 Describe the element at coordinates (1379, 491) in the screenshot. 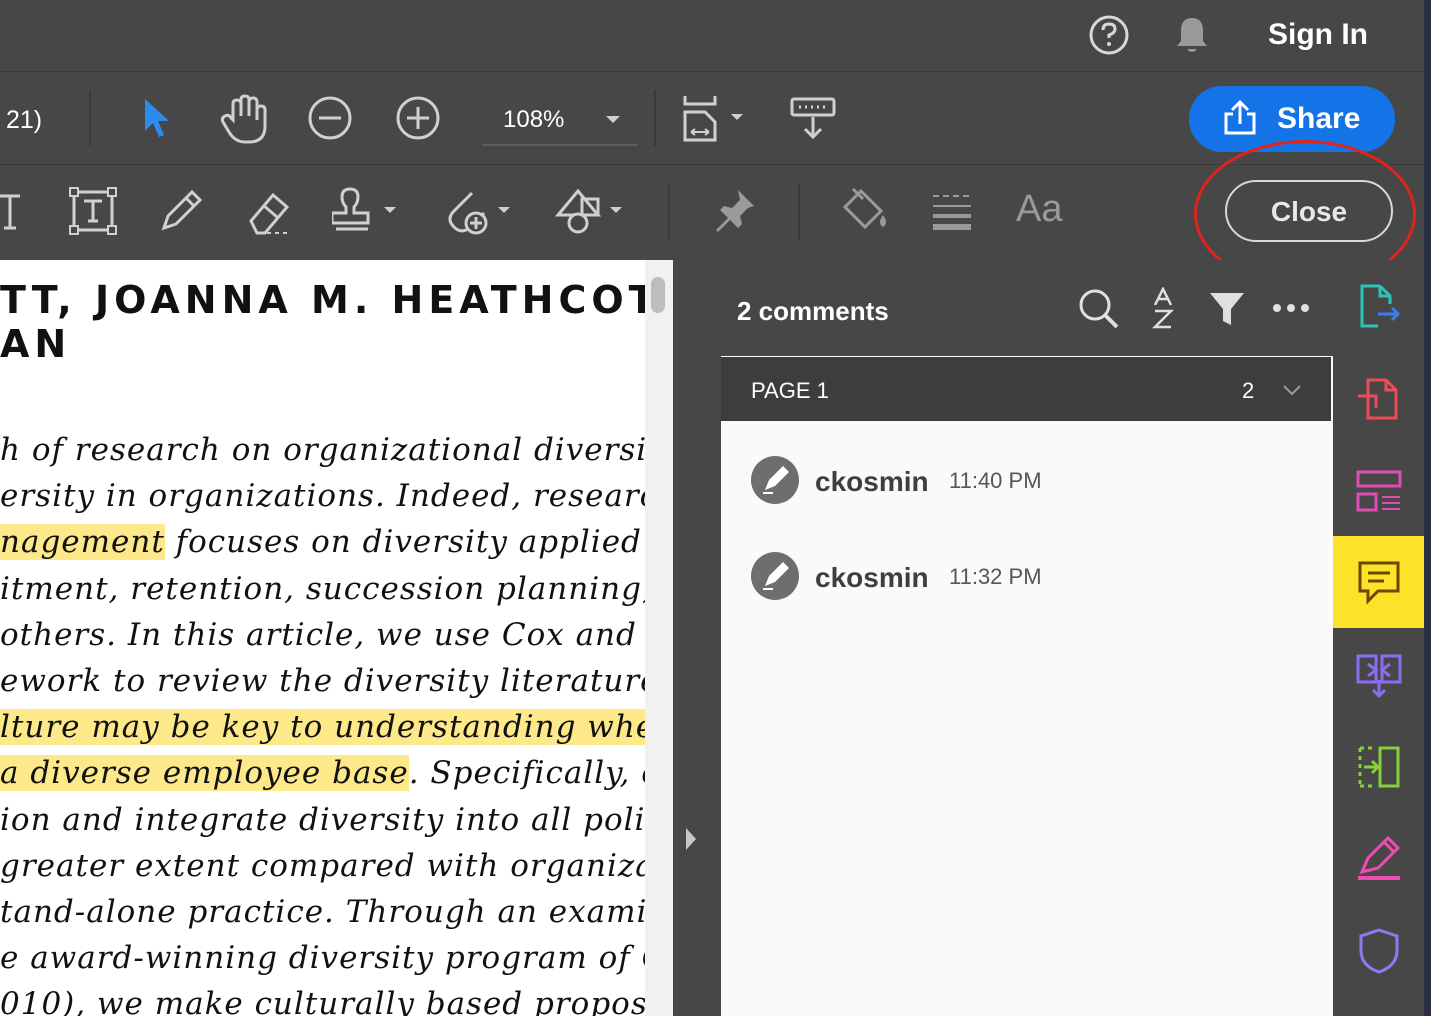

I see `organize-pages-icon` at that location.